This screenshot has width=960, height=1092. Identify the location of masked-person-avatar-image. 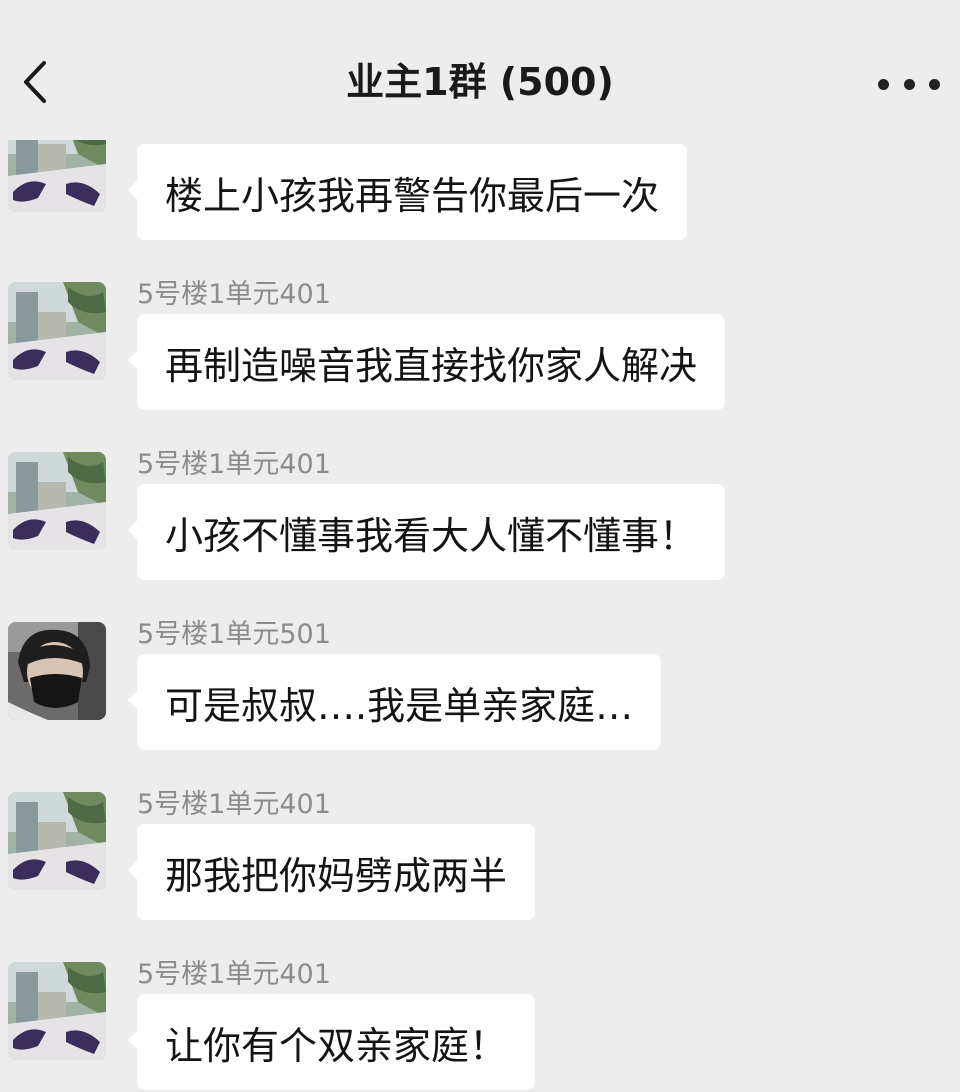
(57, 671).